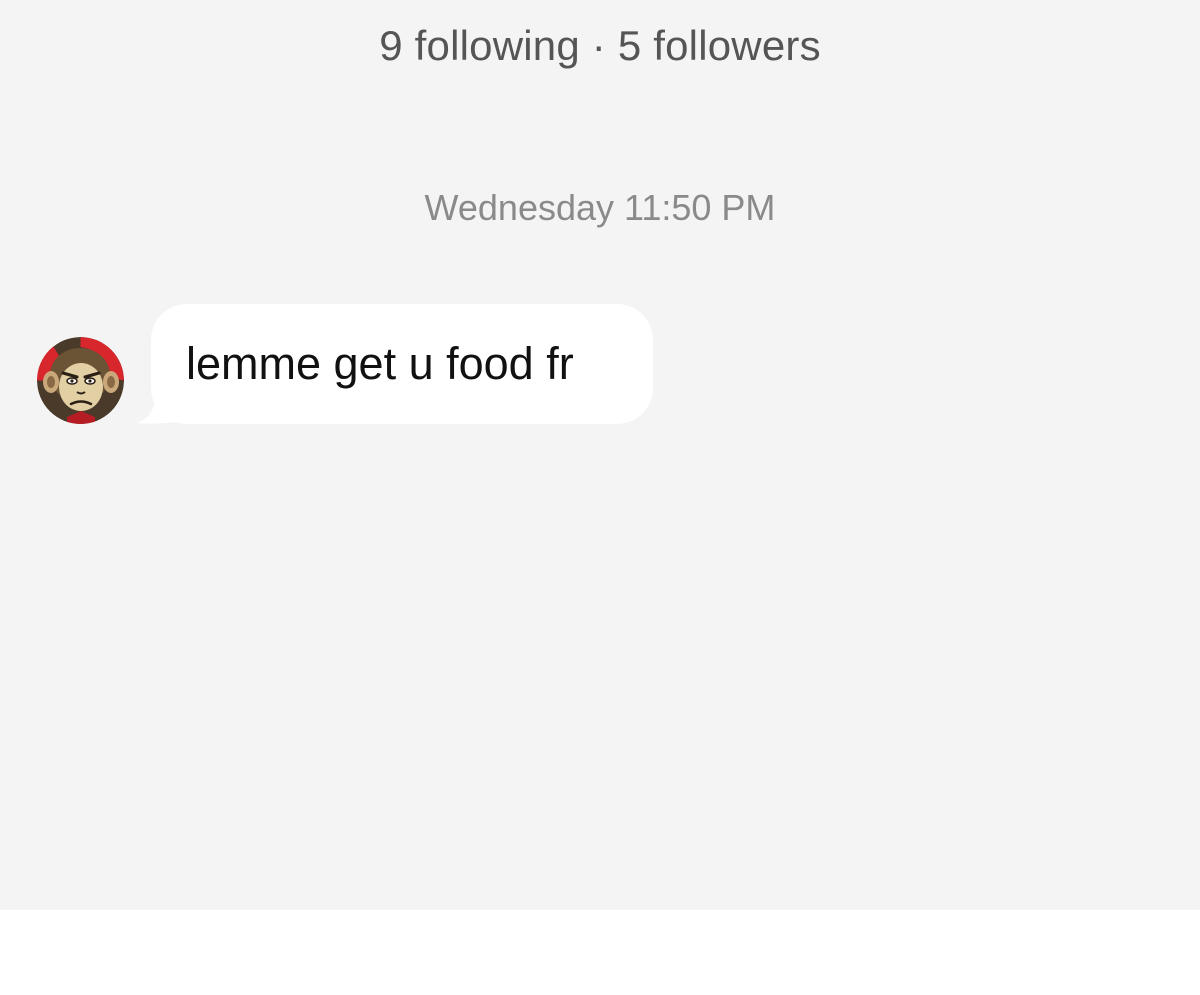 The width and height of the screenshot is (1200, 995). What do you see at coordinates (380, 363) in the screenshot?
I see `message-text: lemme get u food fr` at bounding box center [380, 363].